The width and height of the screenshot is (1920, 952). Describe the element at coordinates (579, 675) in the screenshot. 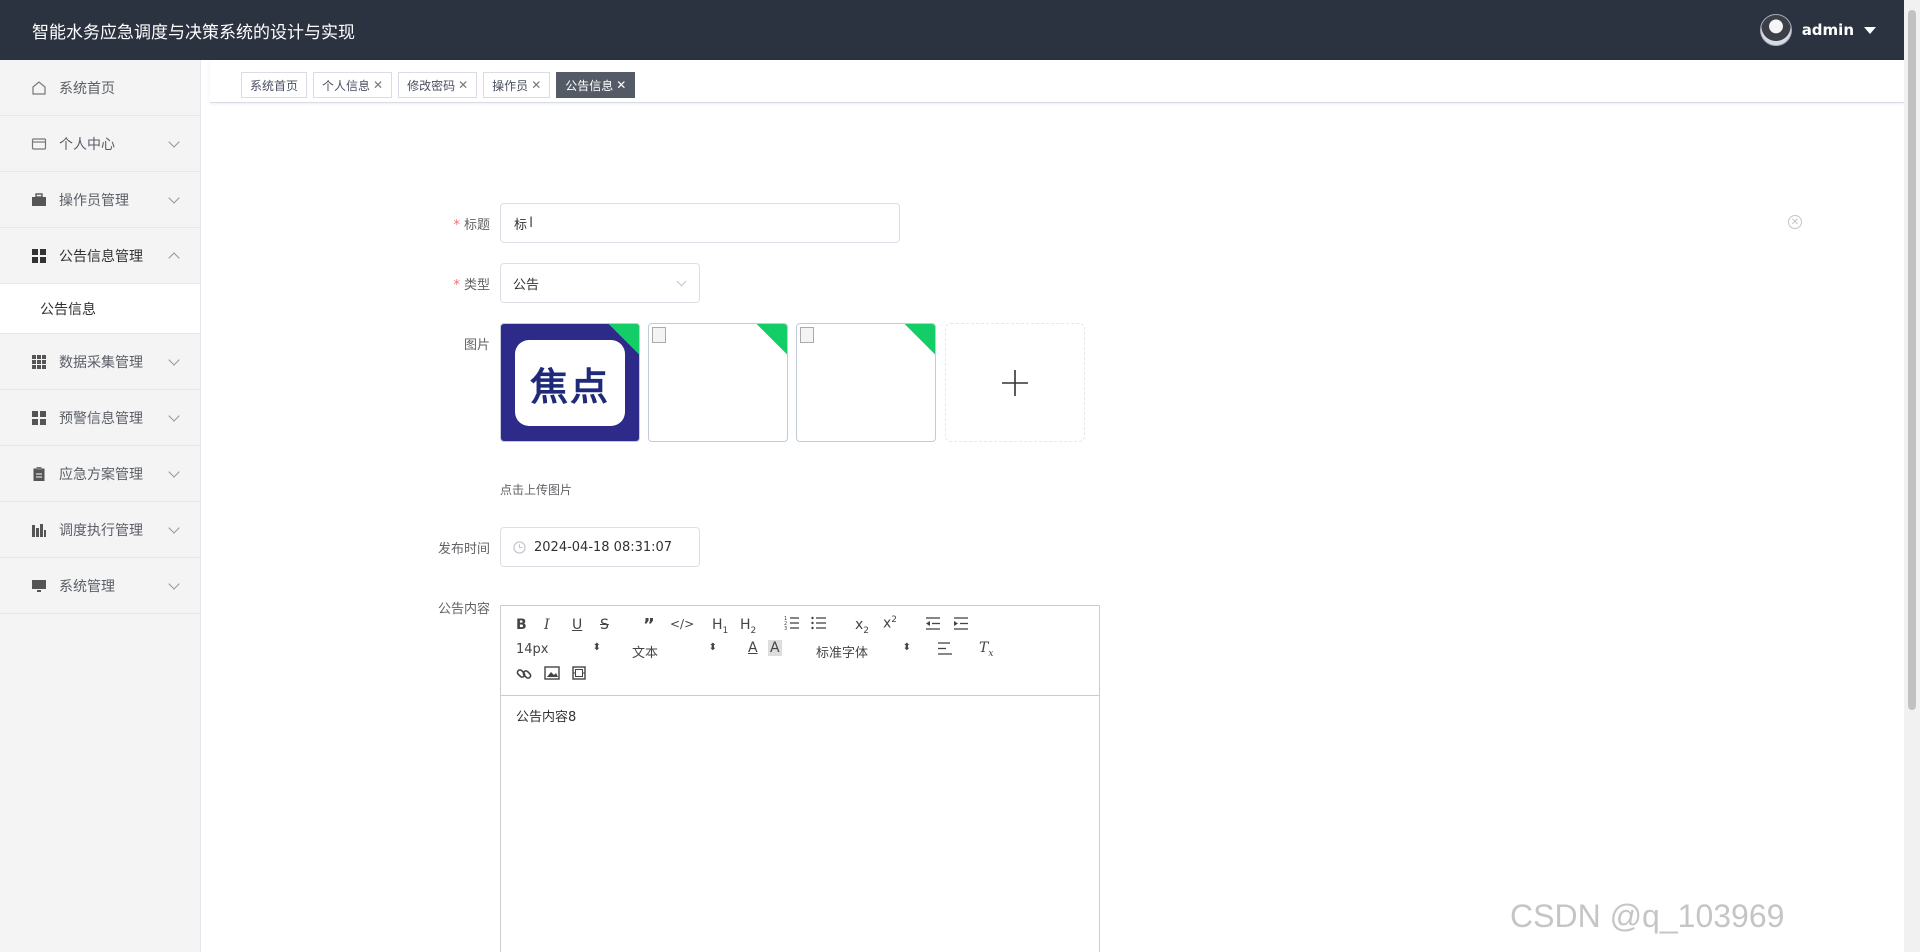

I see `video-icon` at that location.